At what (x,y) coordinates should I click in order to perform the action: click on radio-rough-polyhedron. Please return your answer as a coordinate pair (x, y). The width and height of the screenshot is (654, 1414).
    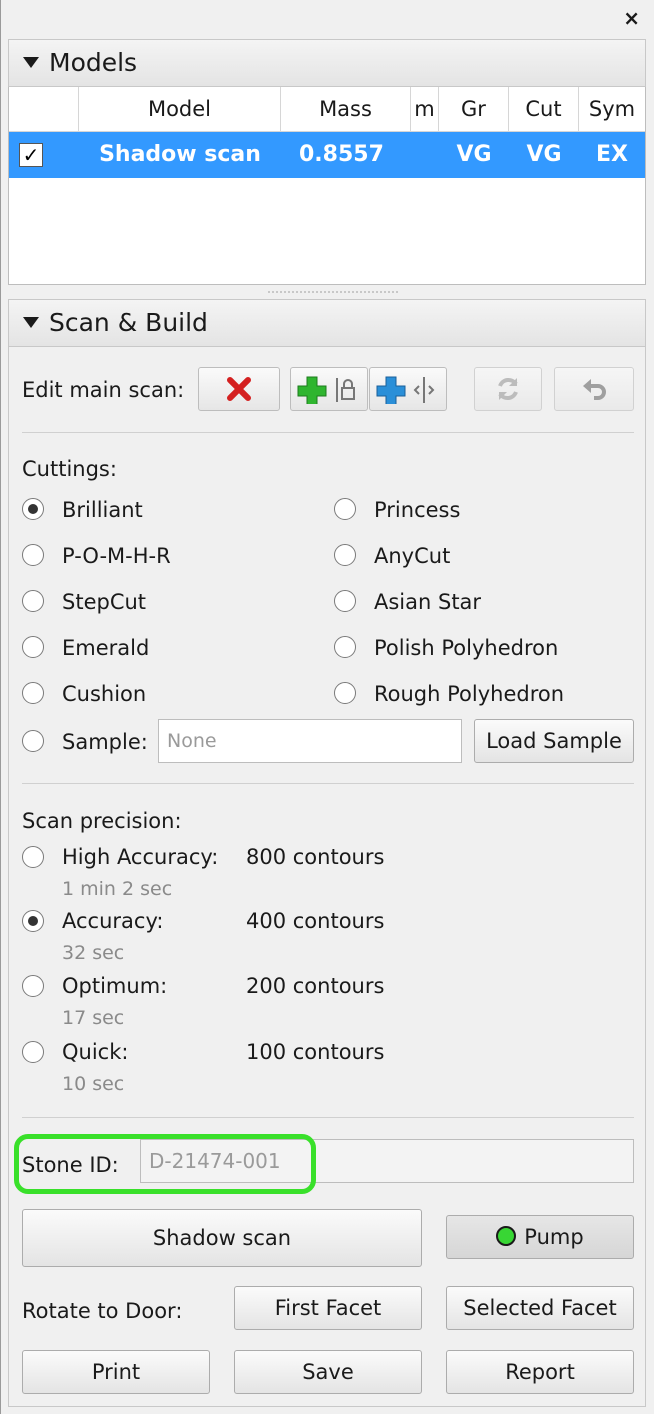
    Looking at the image, I should click on (345, 693).